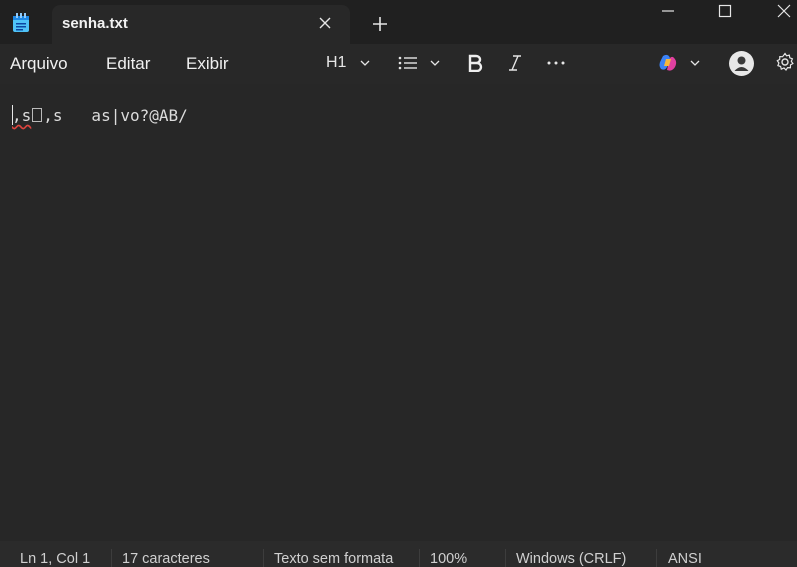 Image resolution: width=797 pixels, height=567 pixels. I want to click on minimize-button, so click(668, 11).